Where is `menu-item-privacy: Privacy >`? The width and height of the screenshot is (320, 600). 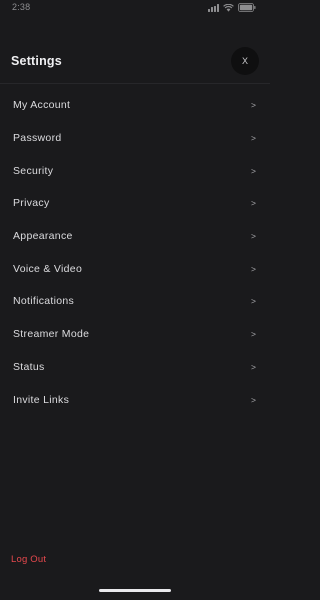
menu-item-privacy: Privacy > is located at coordinates (135, 203).